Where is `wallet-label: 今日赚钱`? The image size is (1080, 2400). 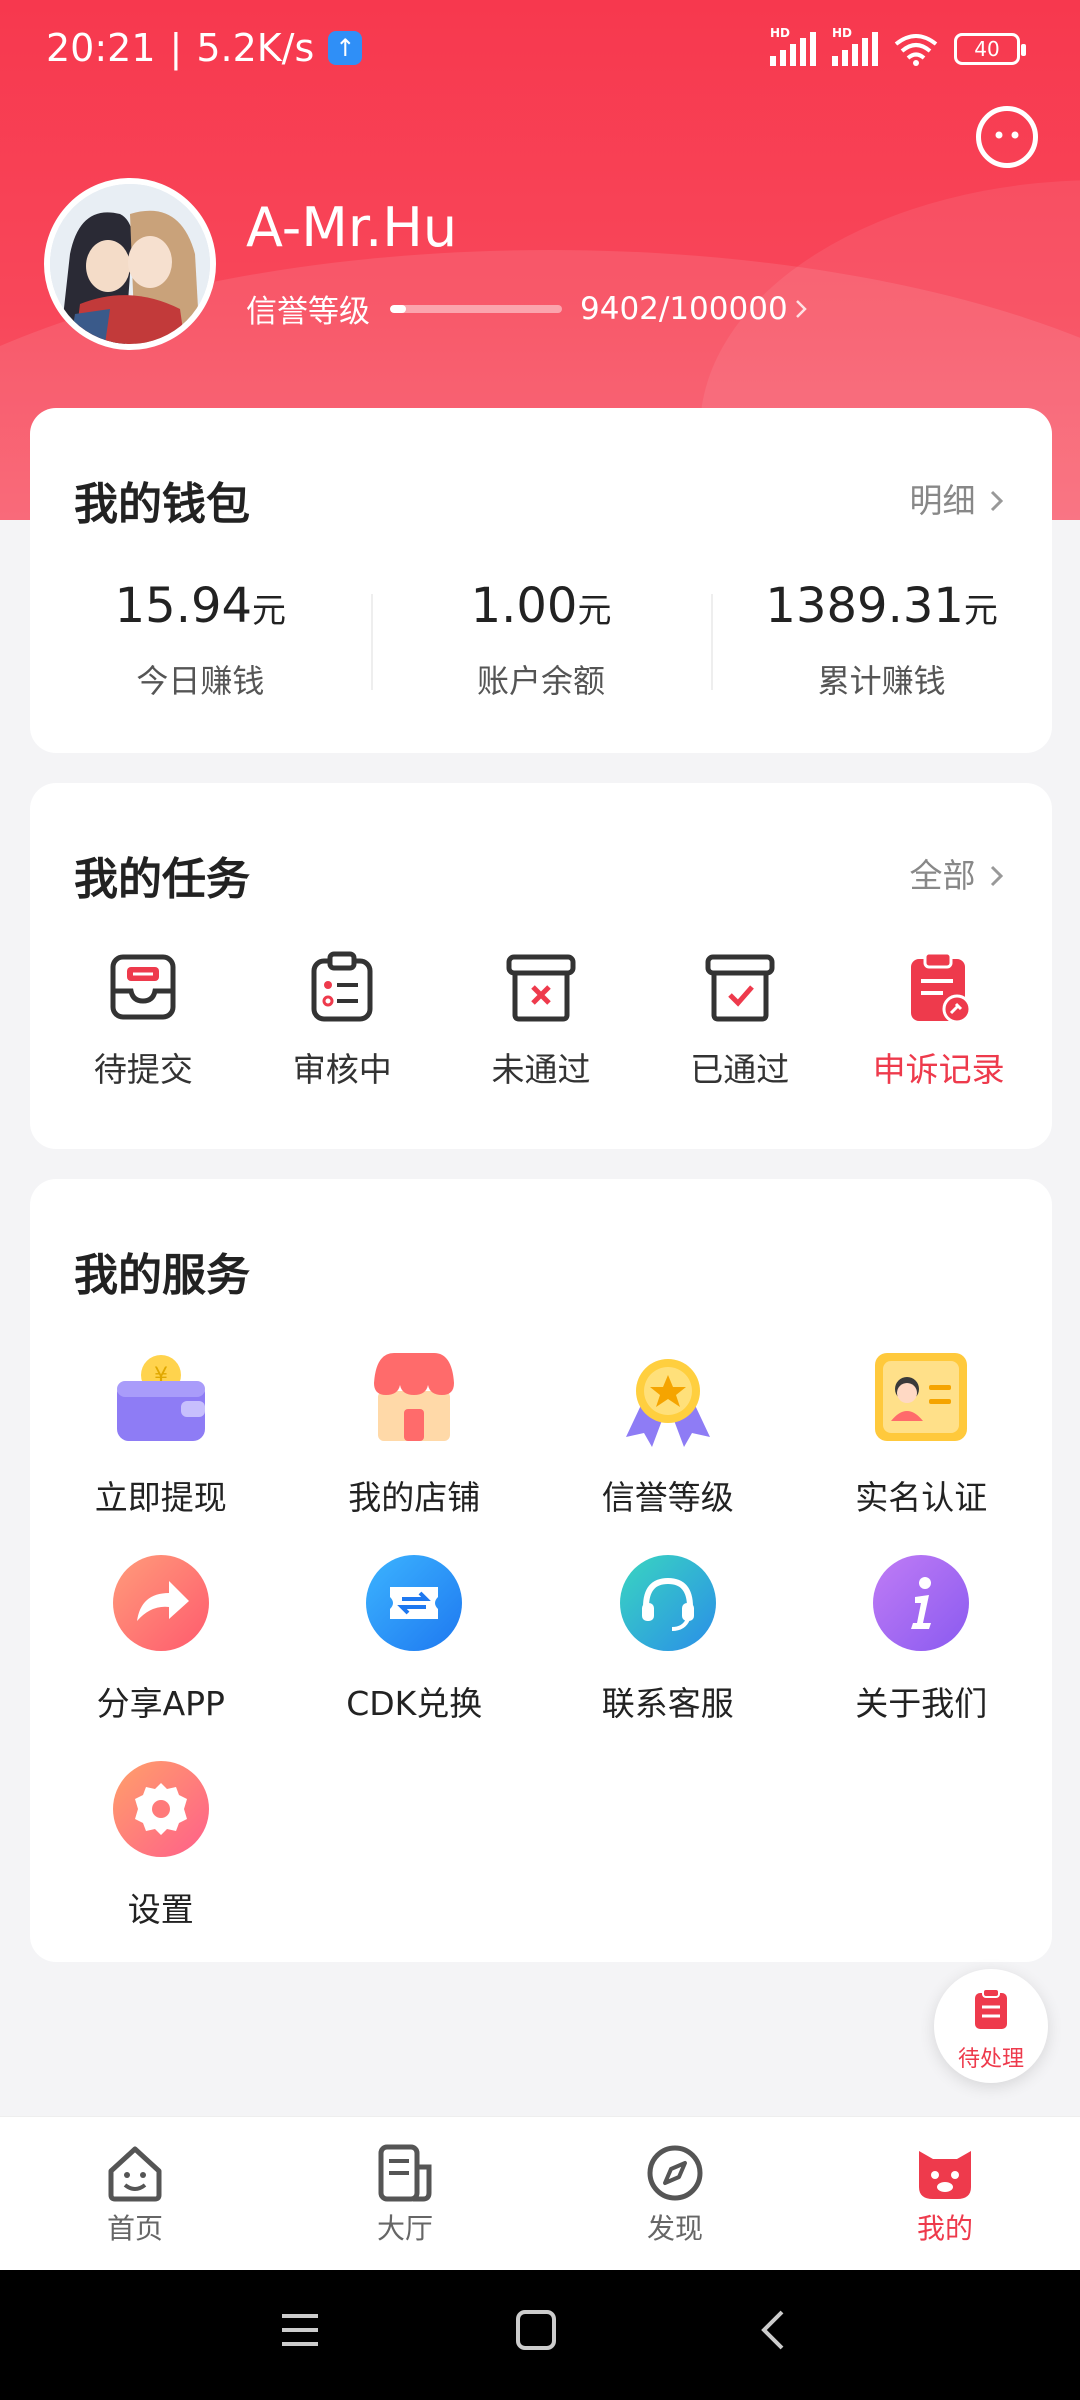 wallet-label: 今日赚钱 is located at coordinates (200, 681).